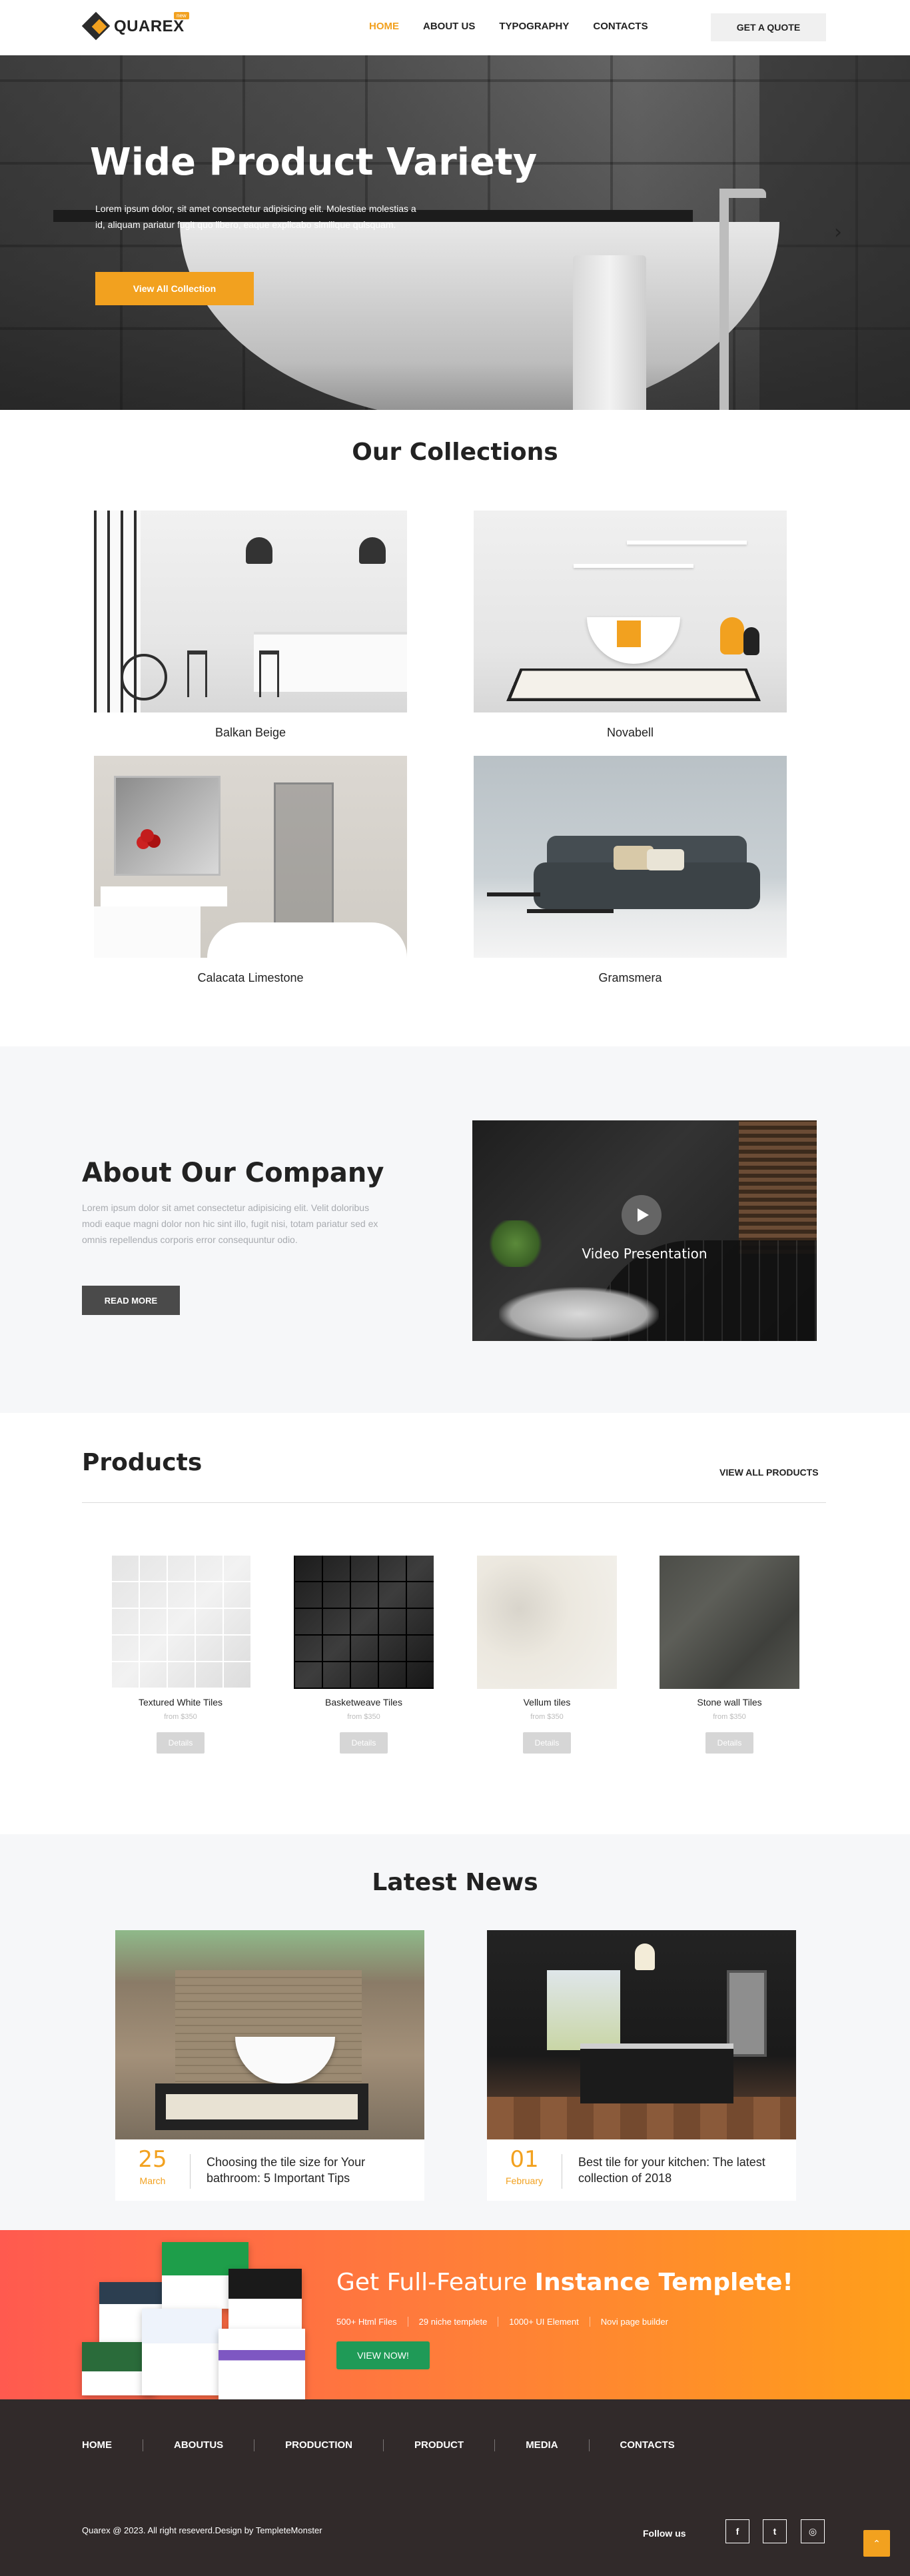  Describe the element at coordinates (479, 316) in the screenshot. I see `hero-bathtub-image` at that location.